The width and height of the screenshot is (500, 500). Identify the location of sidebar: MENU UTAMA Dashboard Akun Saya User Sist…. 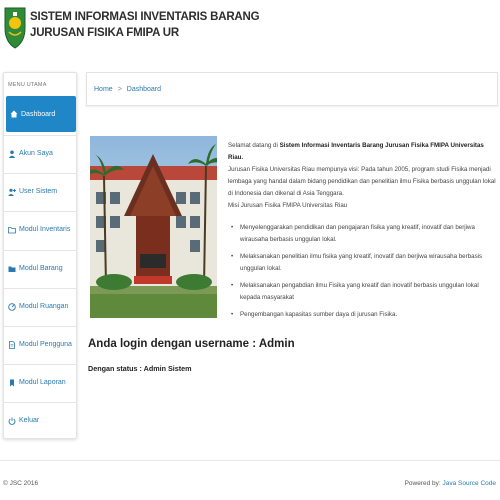
(40, 255).